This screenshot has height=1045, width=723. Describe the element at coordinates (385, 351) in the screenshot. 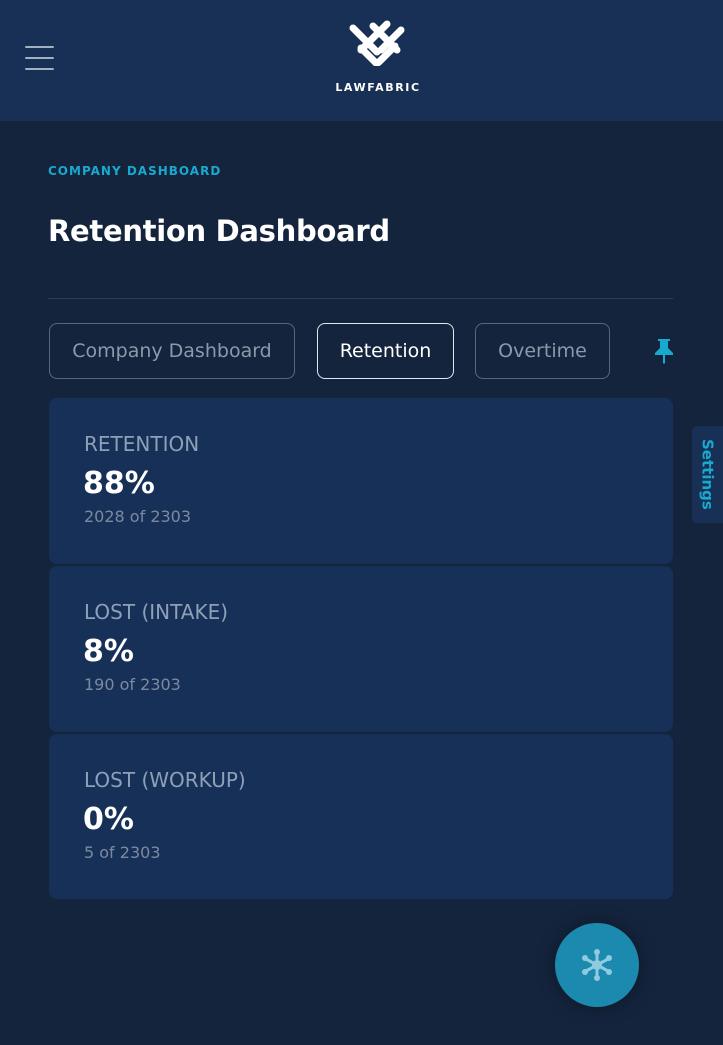

I see `tab-retention: Retention` at that location.